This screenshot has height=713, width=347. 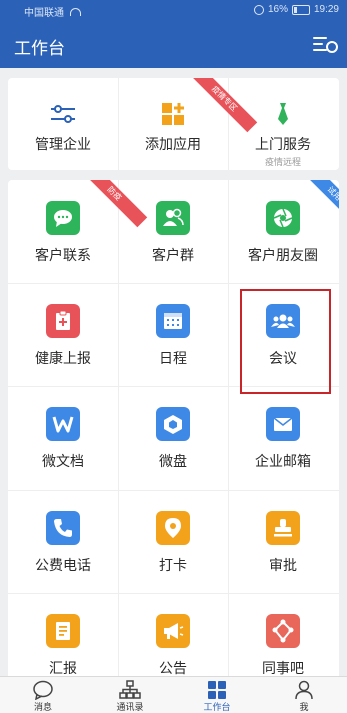 What do you see at coordinates (283, 114) in the screenshot?
I see `tie-icon` at bounding box center [283, 114].